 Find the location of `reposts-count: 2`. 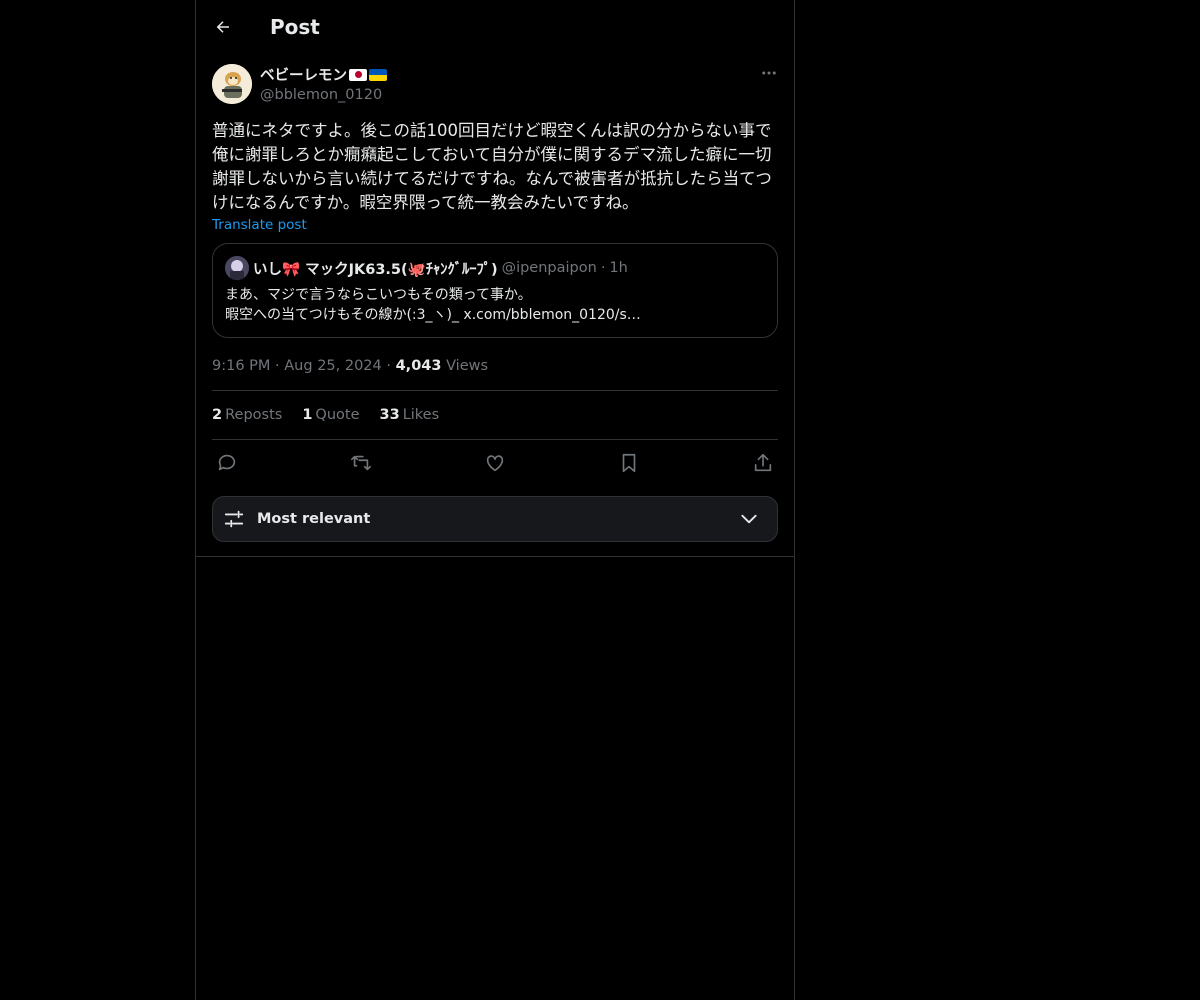

reposts-count: 2 is located at coordinates (217, 415).